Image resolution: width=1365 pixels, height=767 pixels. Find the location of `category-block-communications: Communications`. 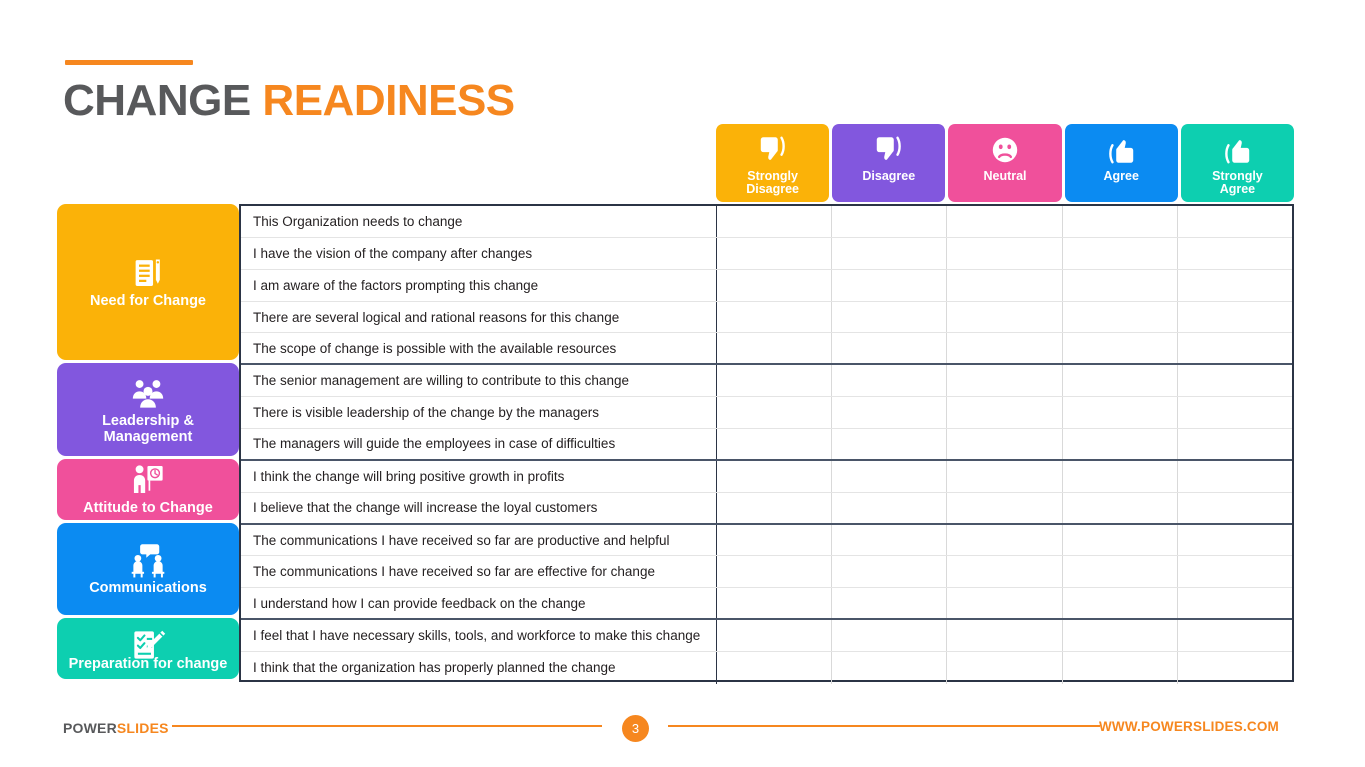

category-block-communications: Communications is located at coordinates (148, 569).